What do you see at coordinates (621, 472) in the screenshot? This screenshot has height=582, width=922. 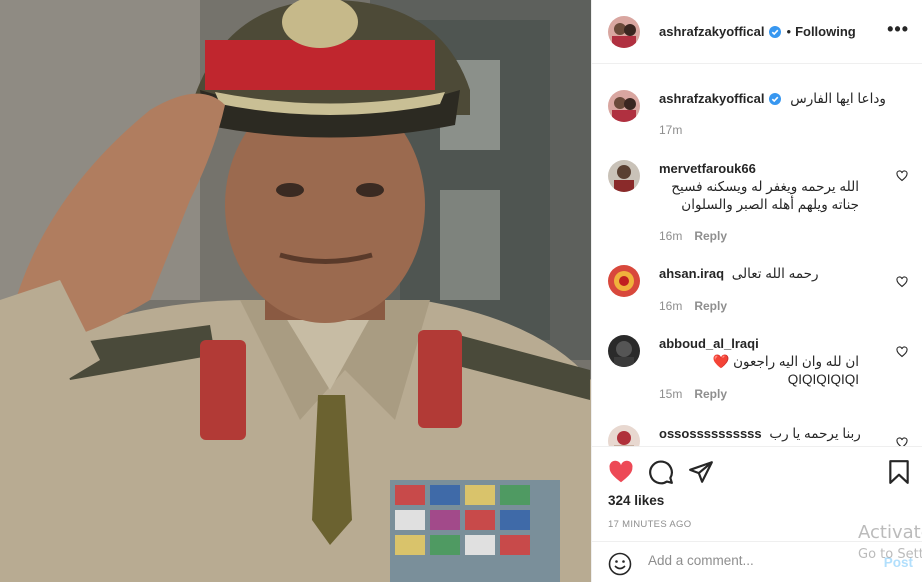 I see `heart-filled-icon` at bounding box center [621, 472].